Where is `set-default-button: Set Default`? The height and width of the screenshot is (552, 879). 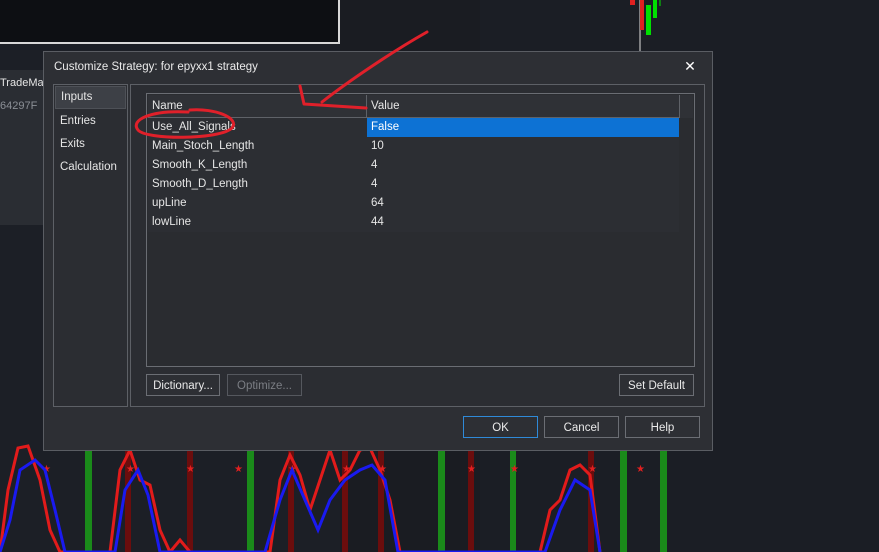
set-default-button: Set Default is located at coordinates (656, 385).